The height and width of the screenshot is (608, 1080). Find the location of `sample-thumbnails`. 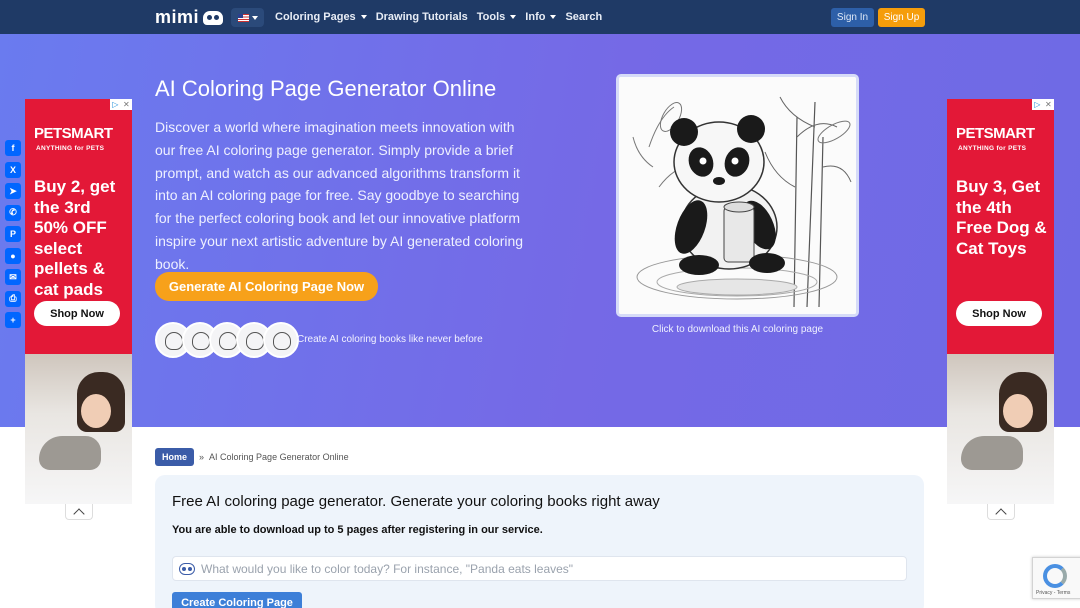

sample-thumbnails is located at coordinates (227, 340).